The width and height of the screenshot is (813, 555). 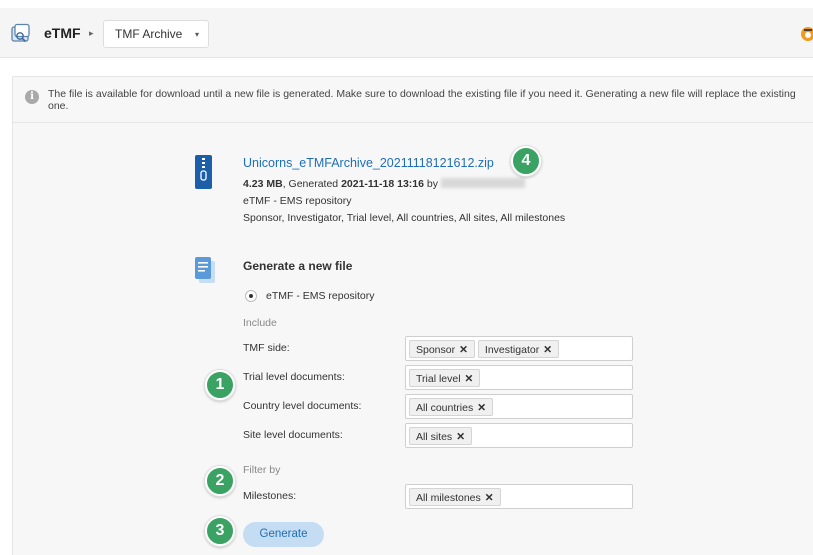 What do you see at coordinates (519, 406) in the screenshot?
I see `country-level-select: All countries ✕` at bounding box center [519, 406].